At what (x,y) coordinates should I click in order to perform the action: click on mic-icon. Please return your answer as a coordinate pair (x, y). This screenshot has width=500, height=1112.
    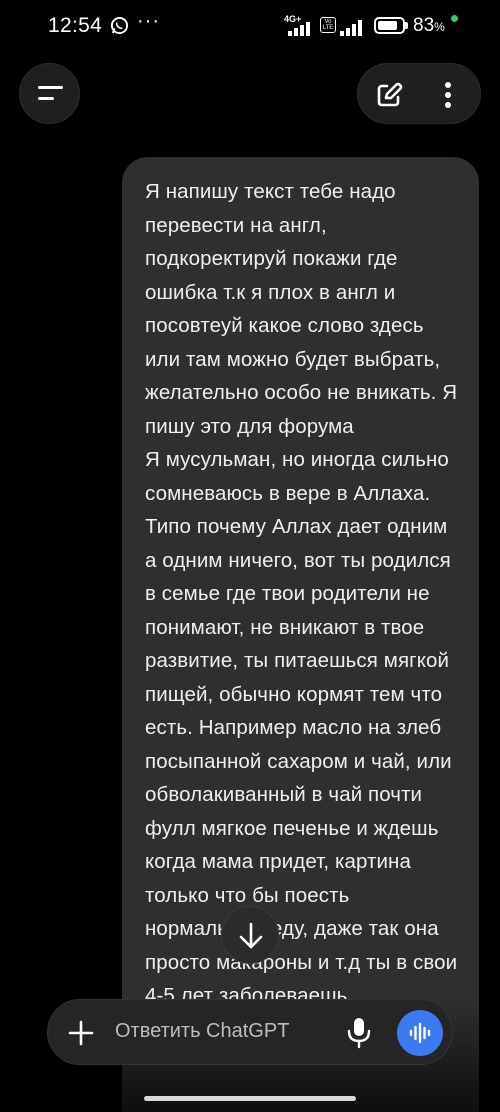
    Looking at the image, I should click on (359, 1032).